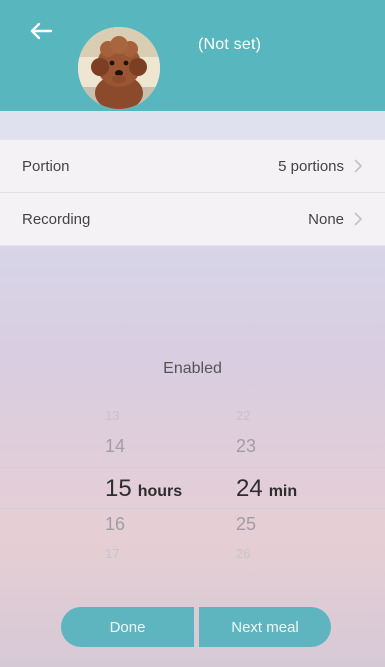  I want to click on dog-photo, so click(119, 68).